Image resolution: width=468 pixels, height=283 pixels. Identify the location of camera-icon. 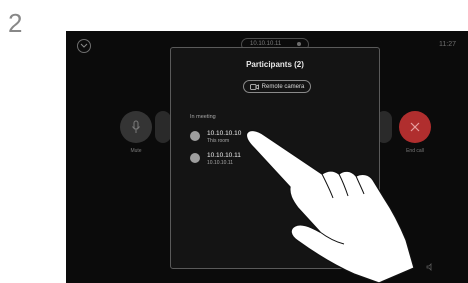
(254, 86).